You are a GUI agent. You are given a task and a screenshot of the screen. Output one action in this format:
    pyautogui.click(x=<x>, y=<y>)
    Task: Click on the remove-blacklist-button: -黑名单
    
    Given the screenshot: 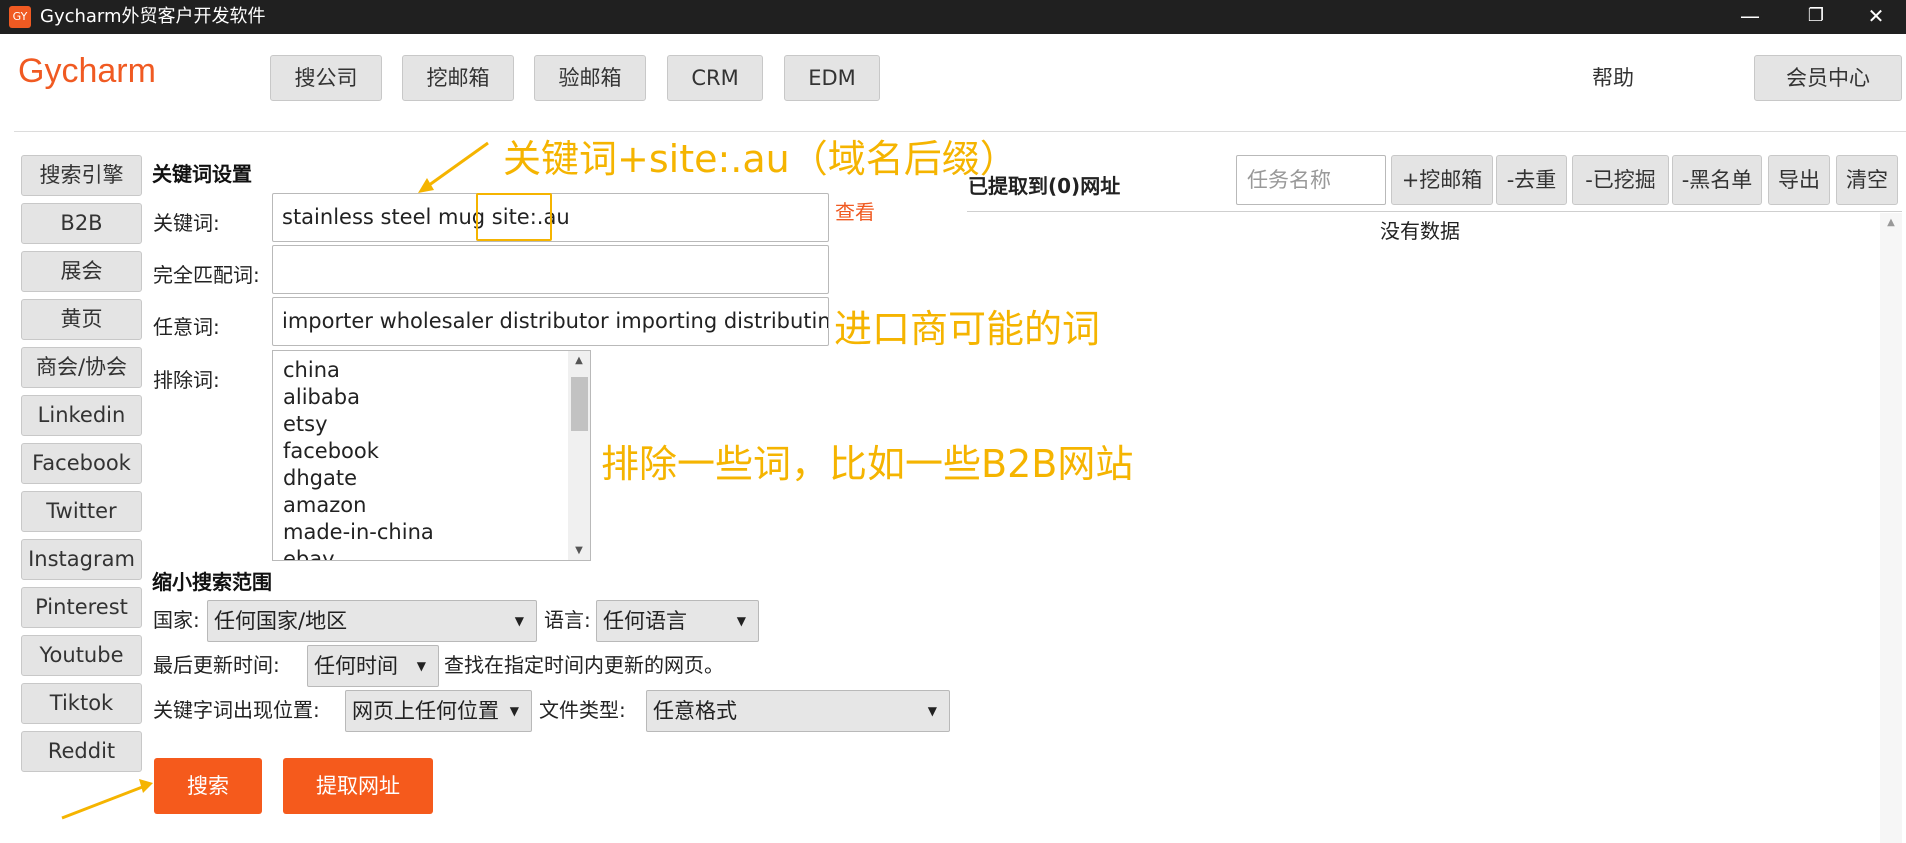 What is the action you would take?
    pyautogui.click(x=1717, y=180)
    